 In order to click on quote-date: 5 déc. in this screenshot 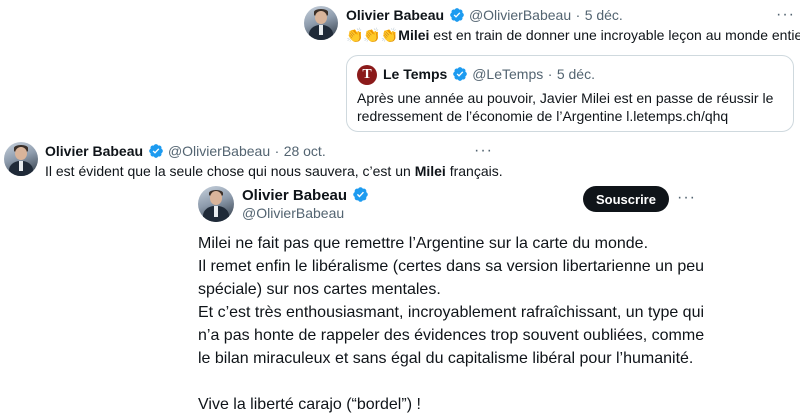, I will do `click(575, 74)`.